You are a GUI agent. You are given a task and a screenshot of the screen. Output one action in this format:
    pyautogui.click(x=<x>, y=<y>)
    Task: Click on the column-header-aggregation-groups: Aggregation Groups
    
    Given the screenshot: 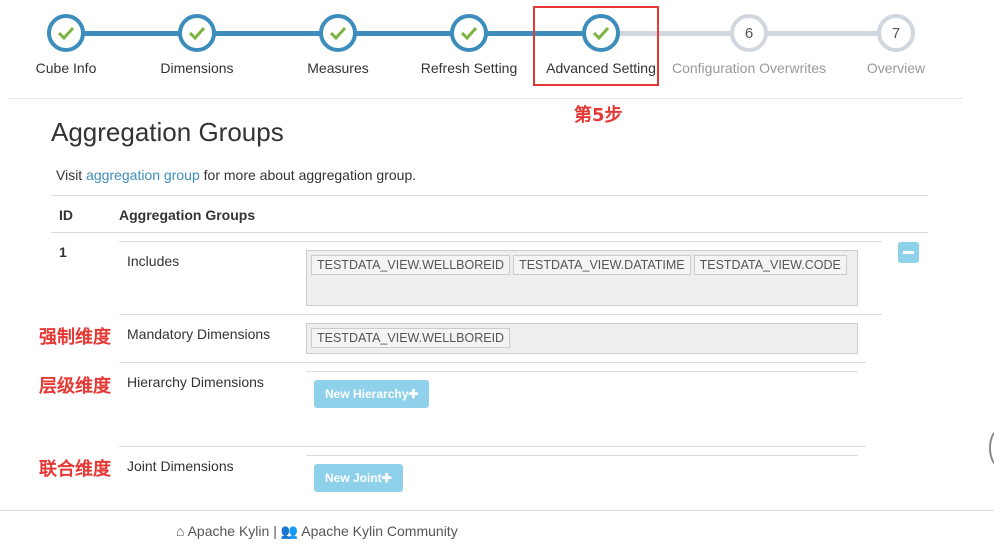 What is the action you would take?
    pyautogui.click(x=187, y=215)
    